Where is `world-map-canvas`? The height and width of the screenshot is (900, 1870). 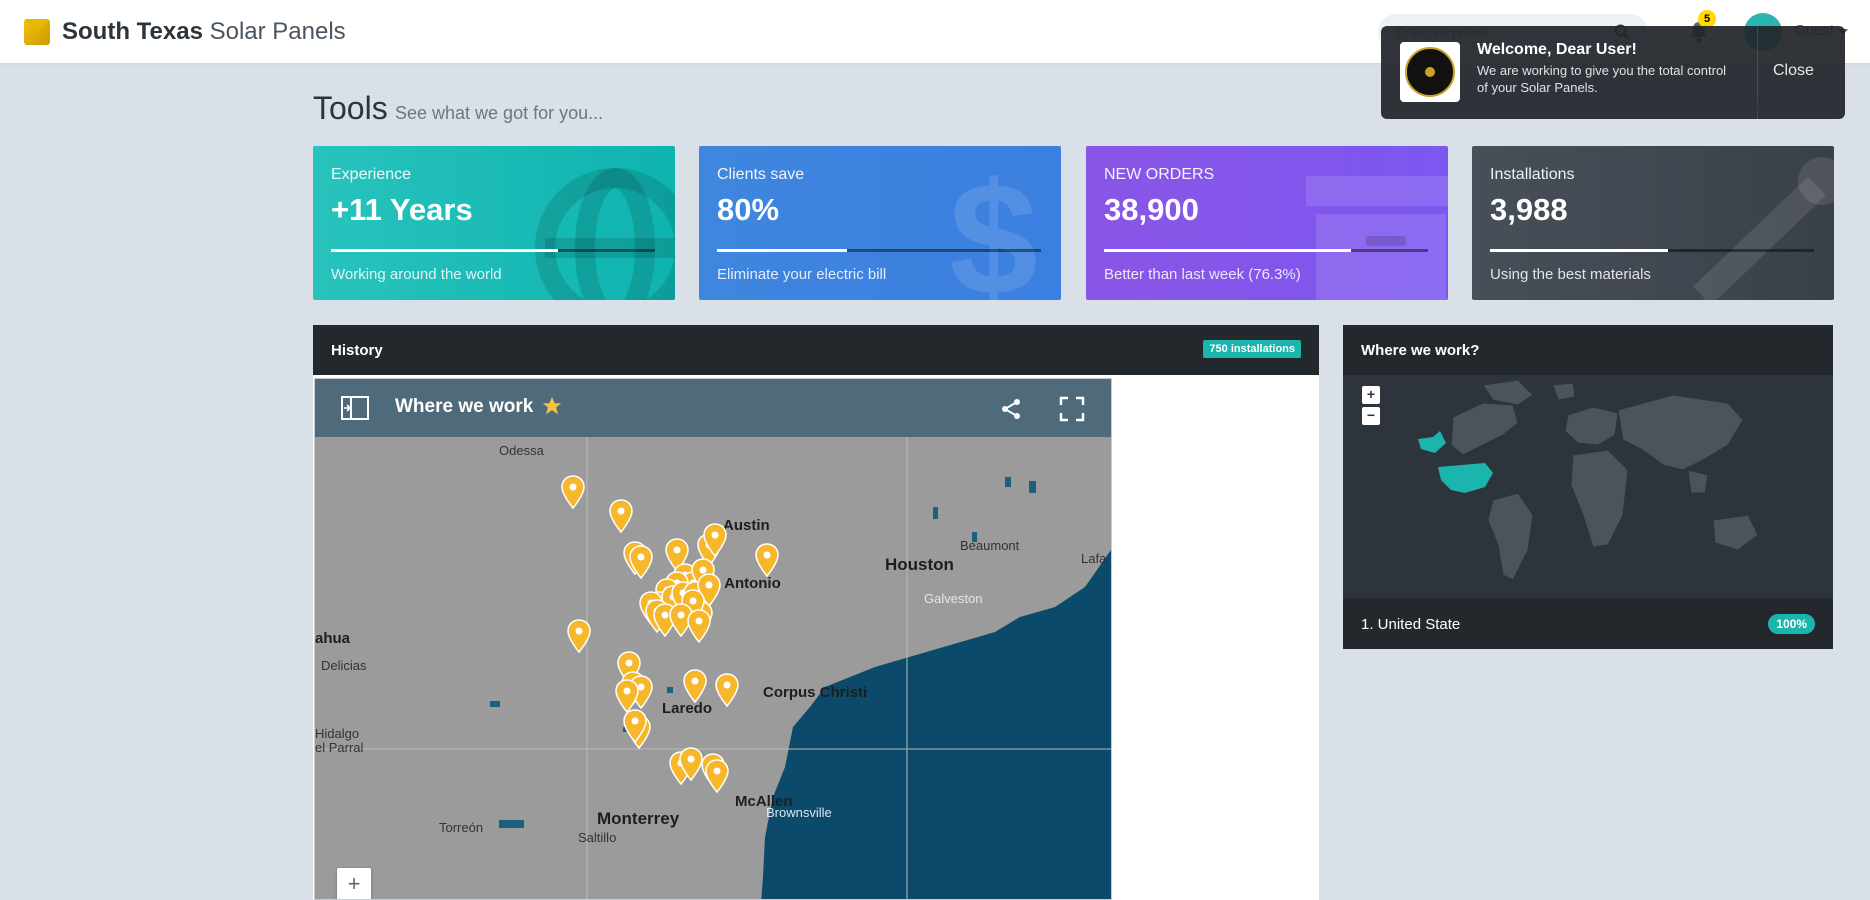
world-map-canvas is located at coordinates (1588, 480).